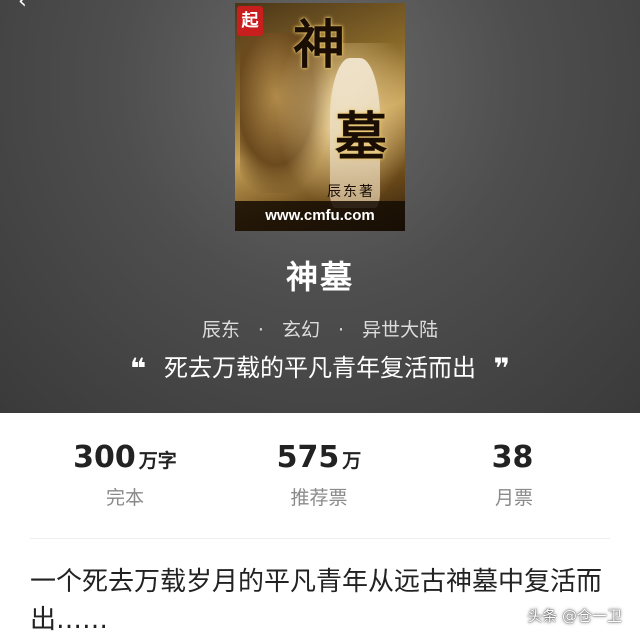  I want to click on open-quote-icon: ❝, so click(138, 368).